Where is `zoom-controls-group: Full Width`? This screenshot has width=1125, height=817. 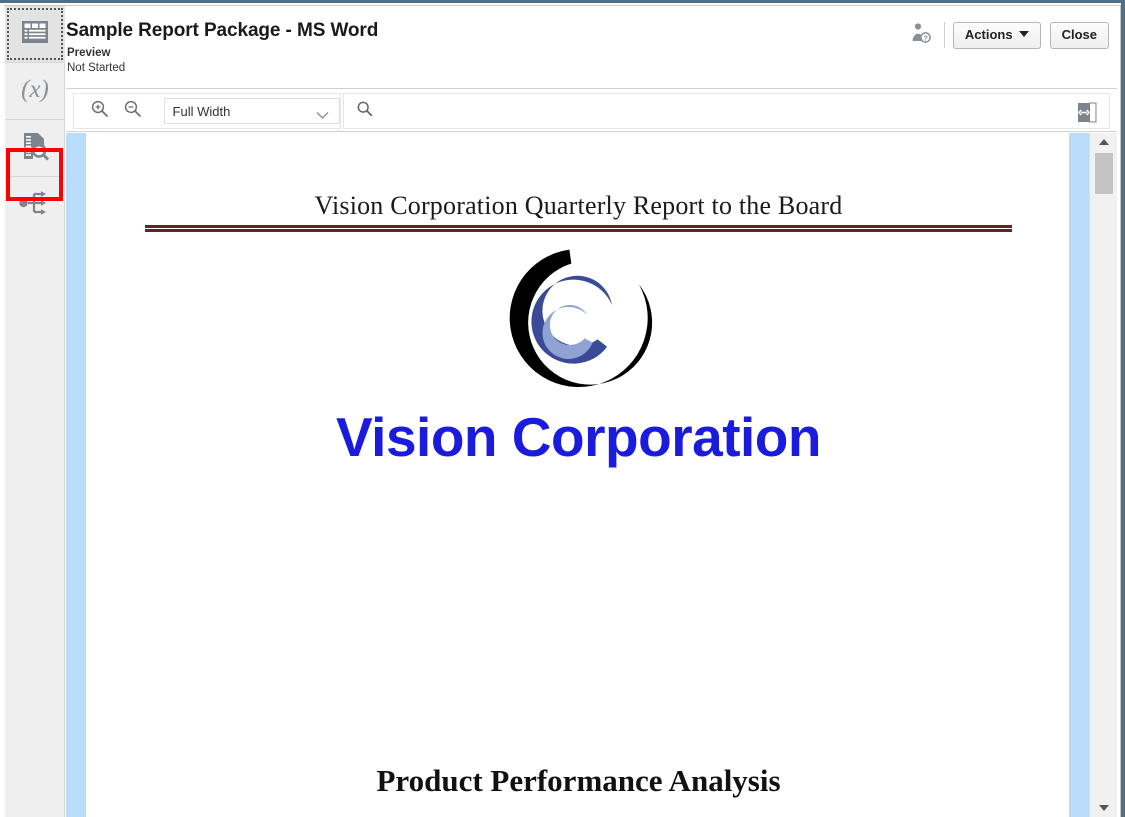
zoom-controls-group: Full Width is located at coordinates (207, 111).